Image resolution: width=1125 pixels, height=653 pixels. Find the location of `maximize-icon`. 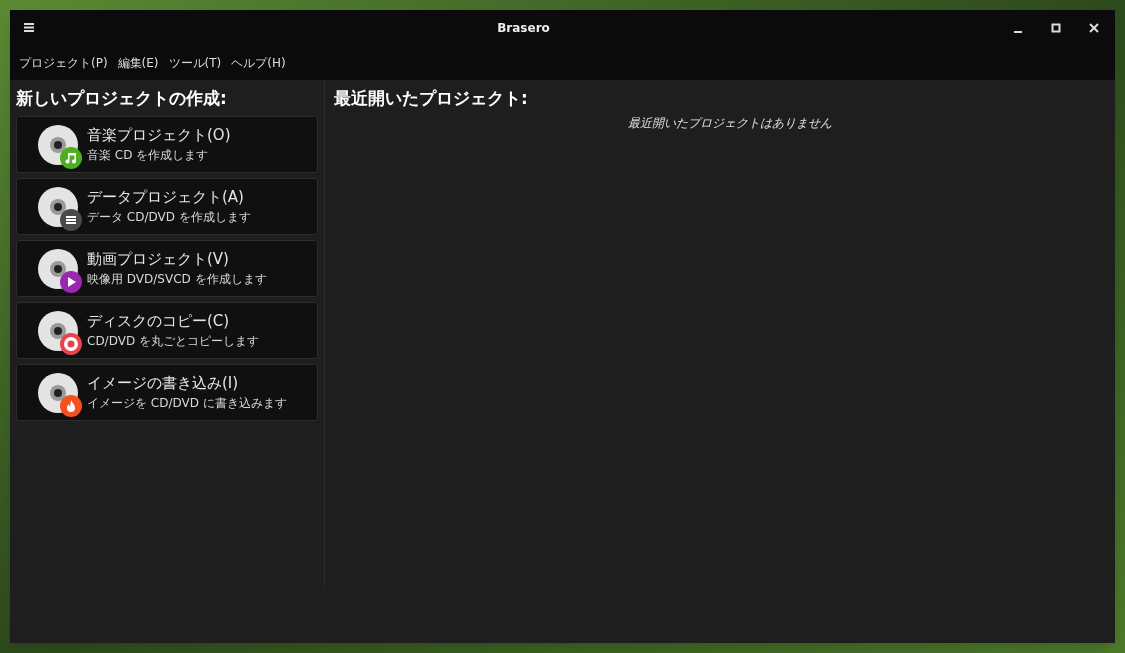

maximize-icon is located at coordinates (1056, 27).